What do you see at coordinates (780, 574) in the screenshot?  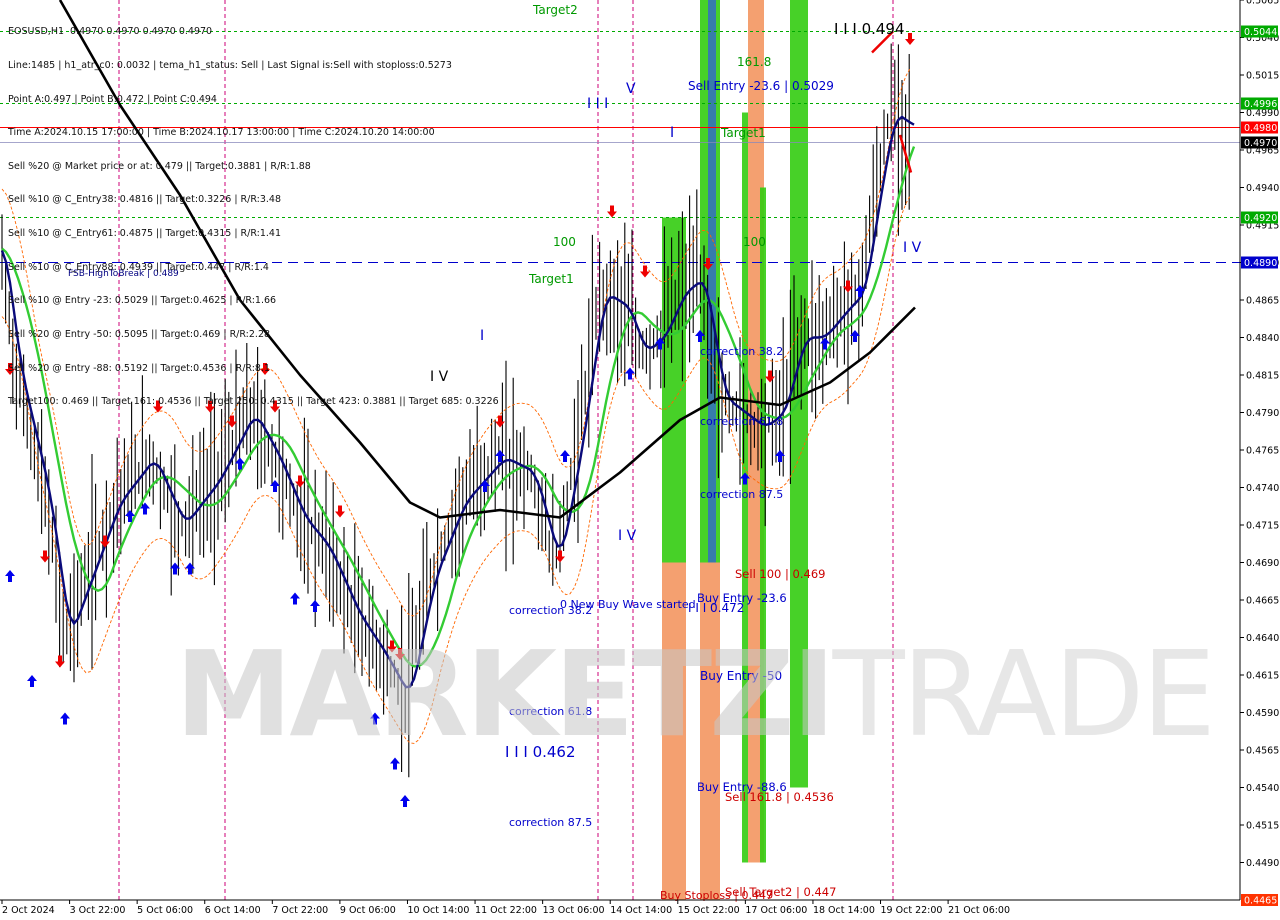 I see `annotation-19: Sell 100 | 0.469` at bounding box center [780, 574].